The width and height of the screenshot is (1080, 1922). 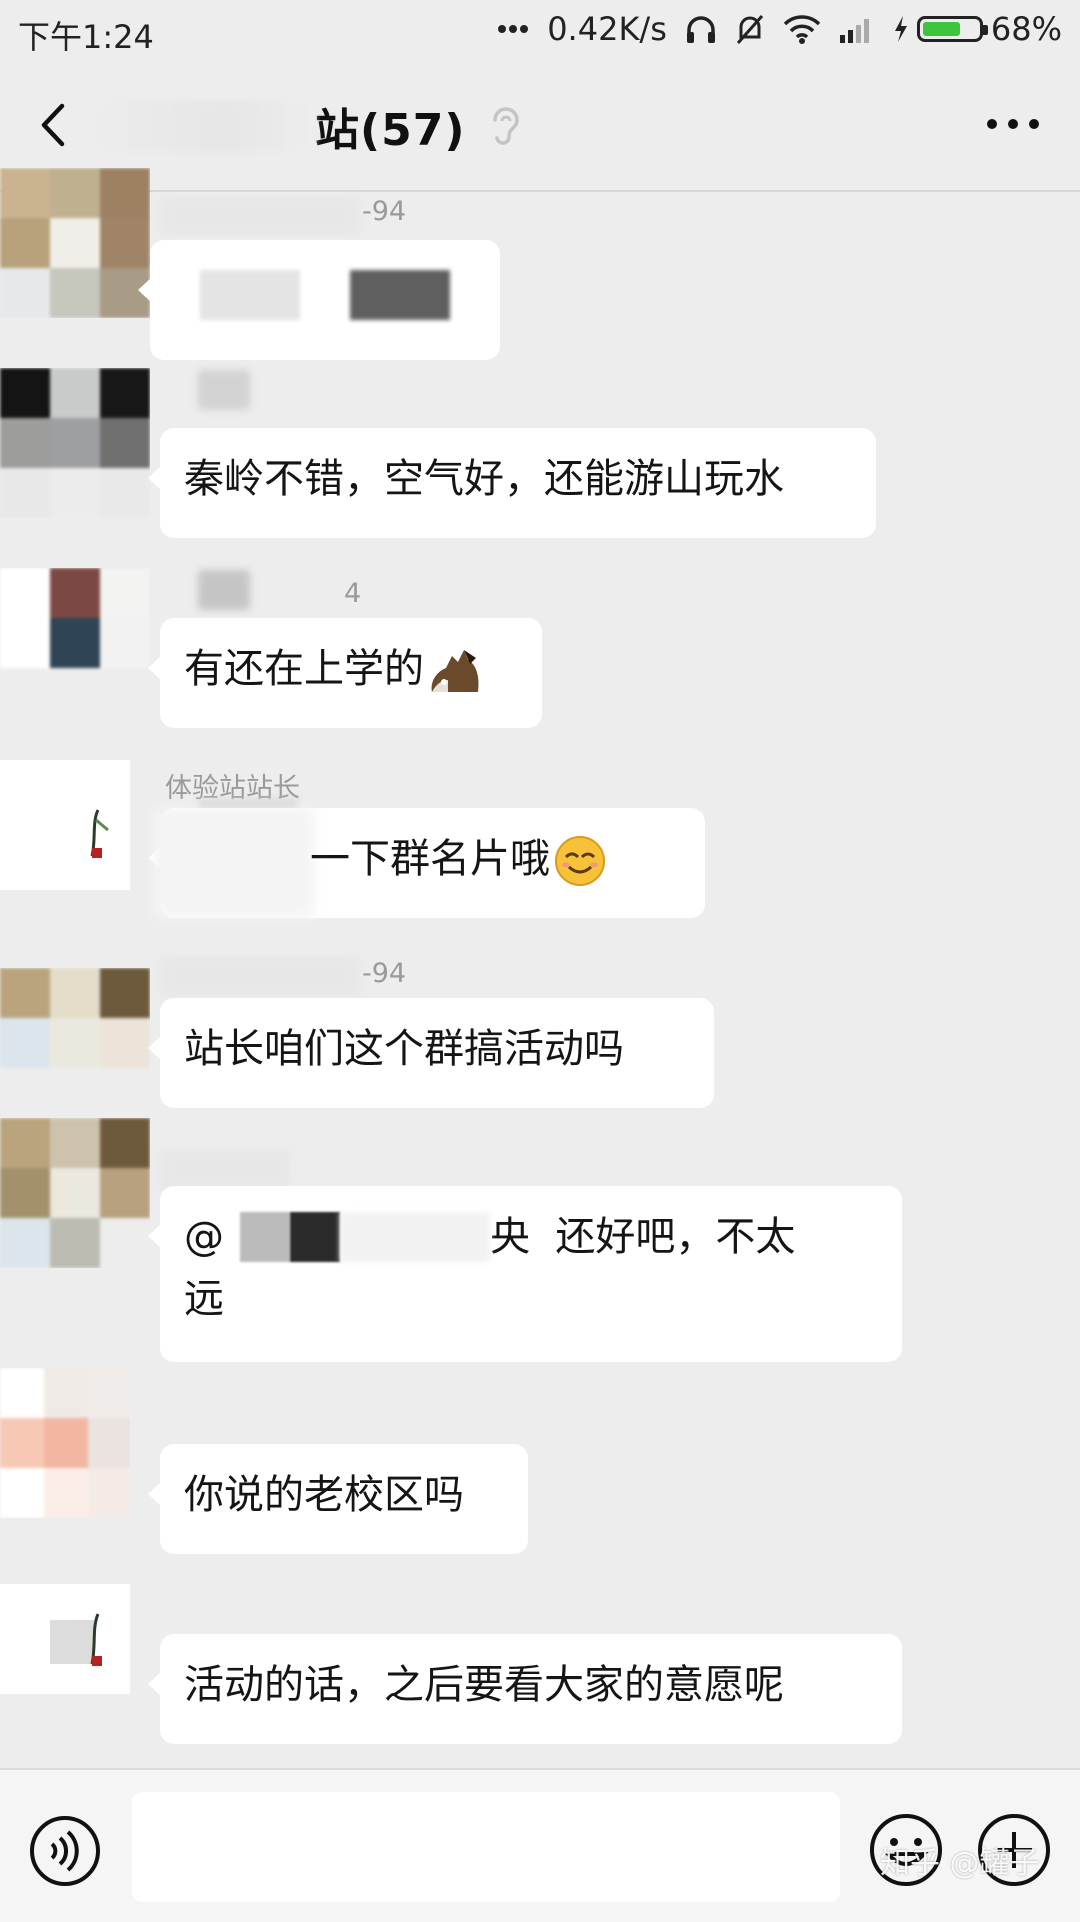 I want to click on message-bubble: 活动的话，之后要看大家的意愿呢, so click(x=525, y=1689).